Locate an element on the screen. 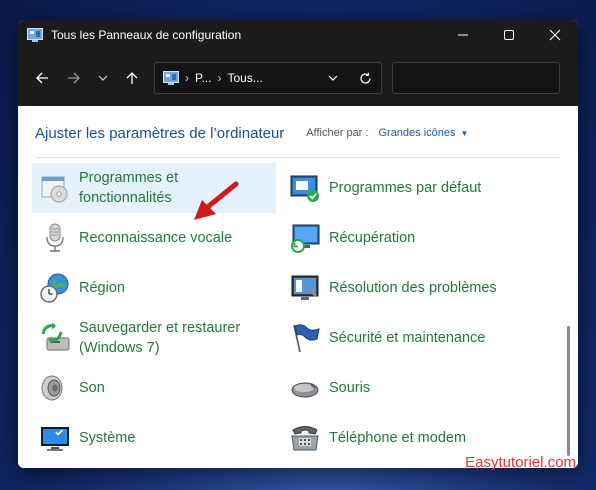 This screenshot has width=596, height=490. item-backup-restore: Sauvegarder et restaurer (Windows 7) is located at coordinates (157, 338).